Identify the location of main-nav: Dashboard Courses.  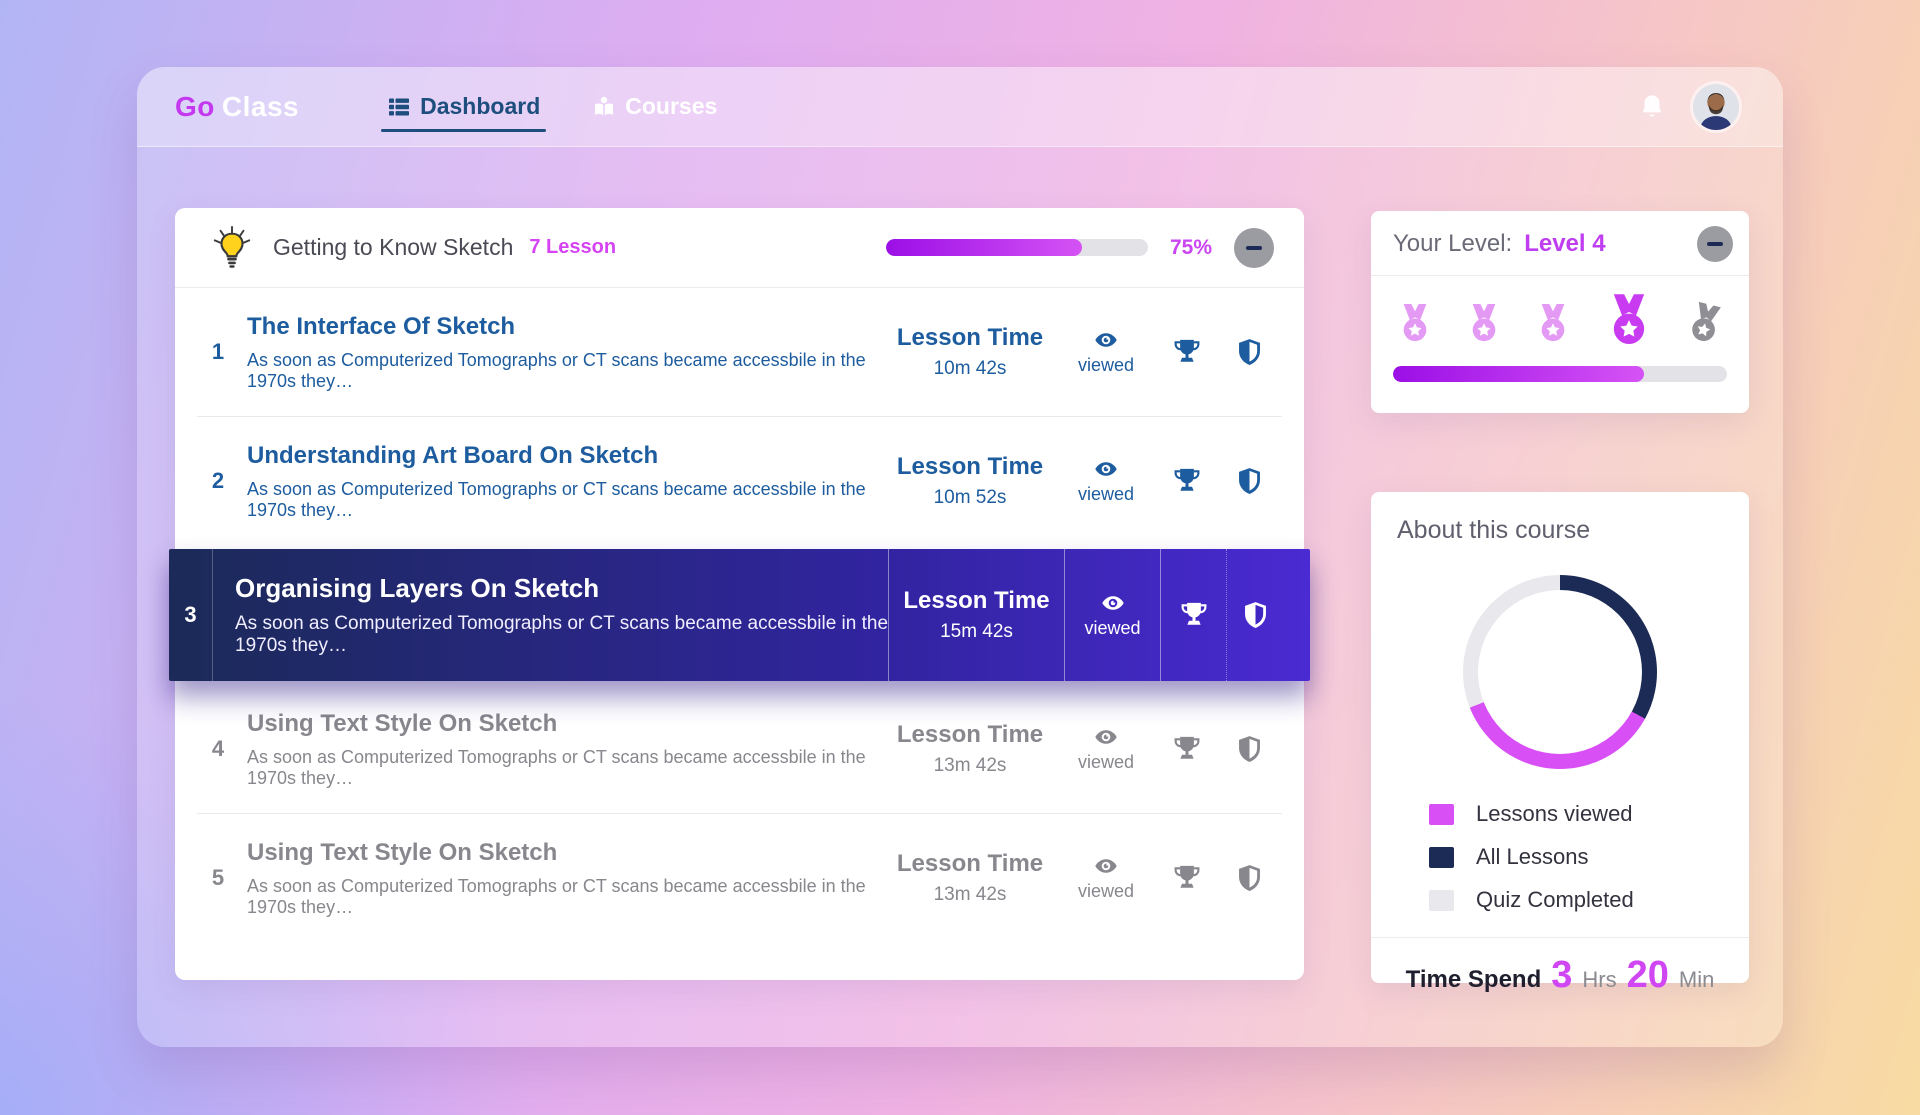
(549, 106).